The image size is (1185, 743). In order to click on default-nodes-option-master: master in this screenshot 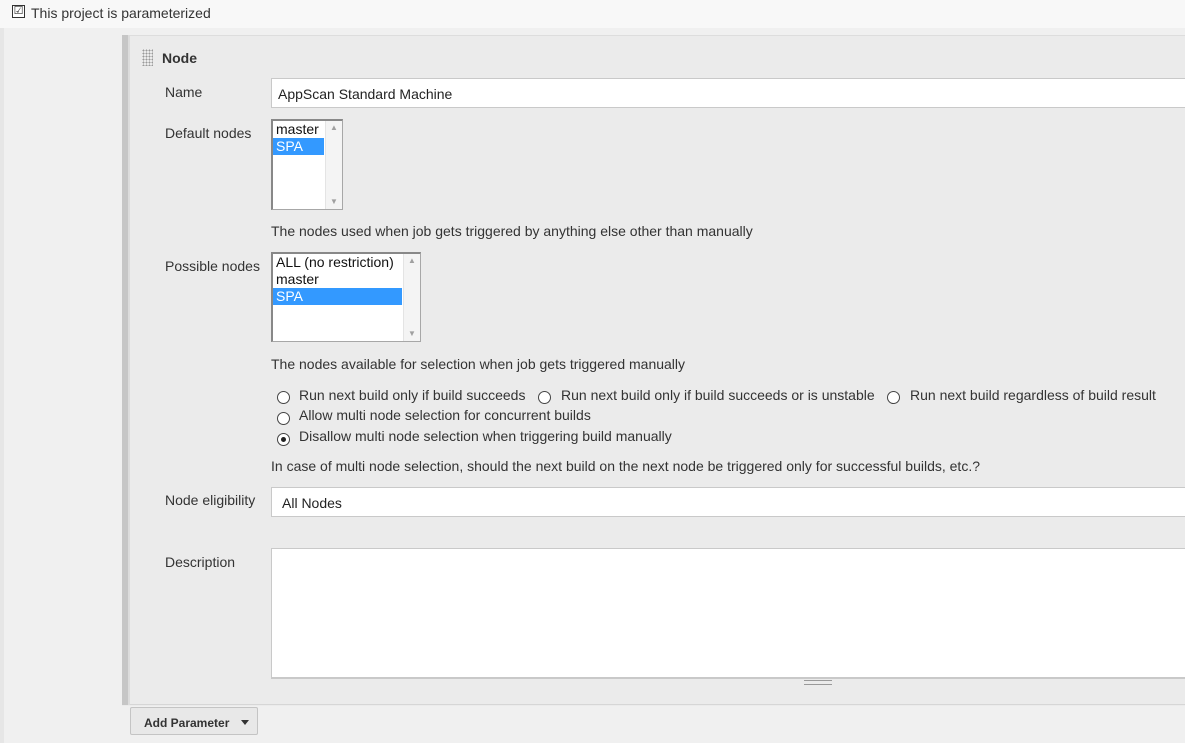, I will do `click(298, 129)`.